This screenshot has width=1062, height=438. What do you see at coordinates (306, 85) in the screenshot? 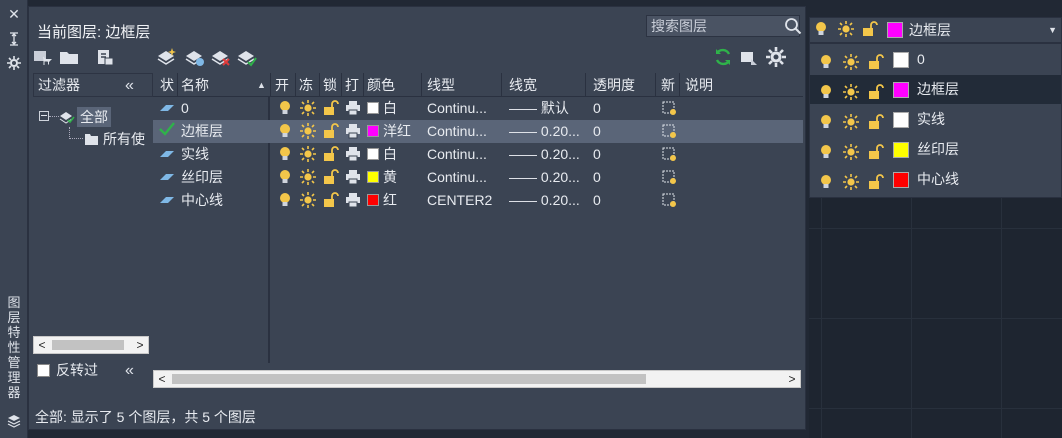
I see `col-freeze: 冻` at bounding box center [306, 85].